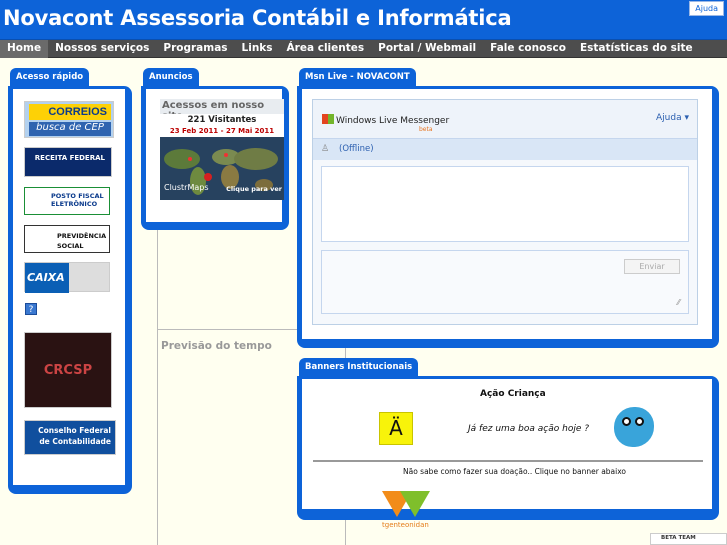  I want to click on caixa-banner: CAIXA, so click(67, 277).